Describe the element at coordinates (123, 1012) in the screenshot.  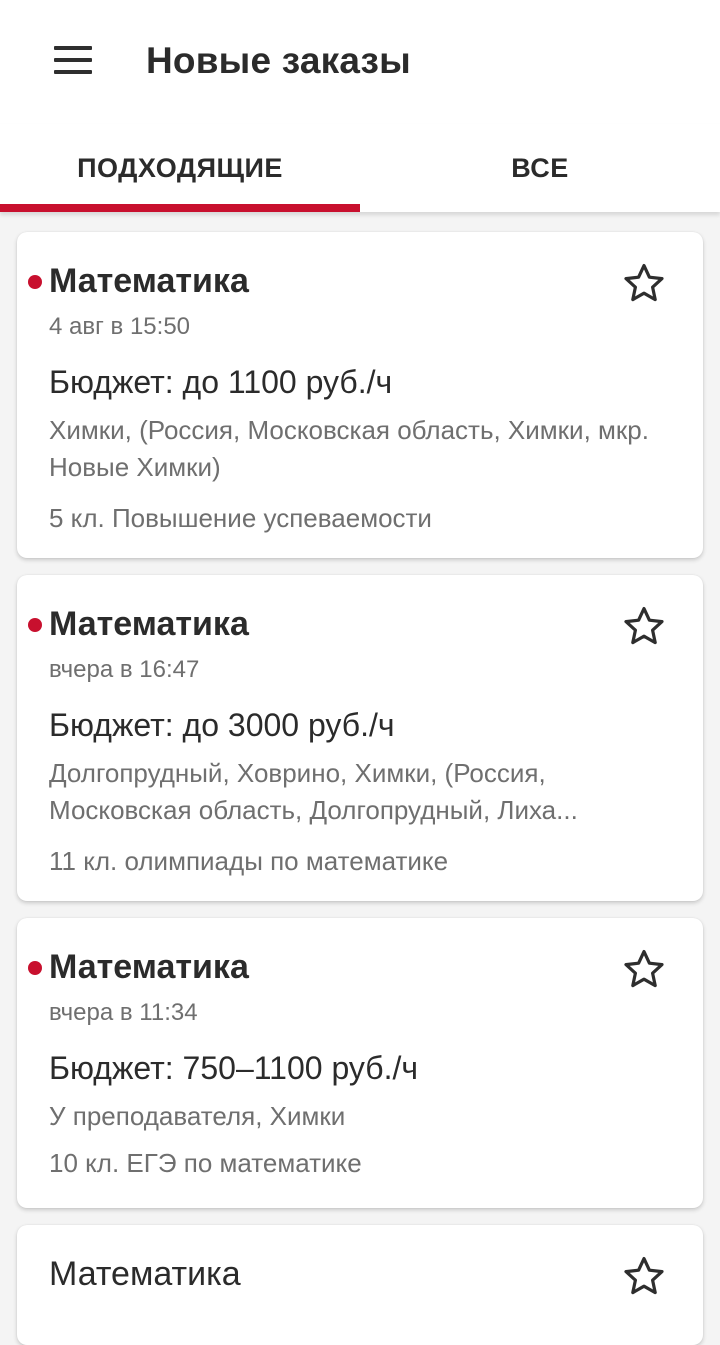
I see `order-date: вчера в 11:34` at that location.